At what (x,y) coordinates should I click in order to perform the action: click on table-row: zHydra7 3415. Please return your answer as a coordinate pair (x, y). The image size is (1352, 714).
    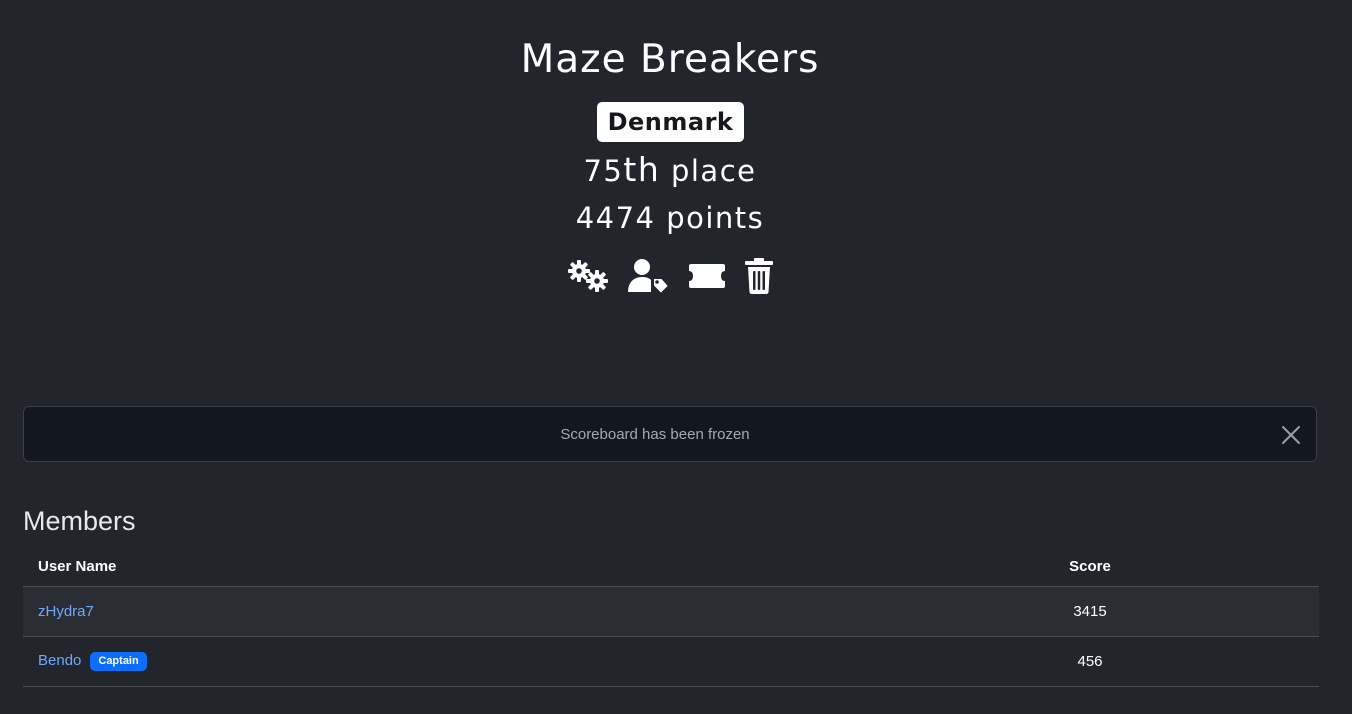
    Looking at the image, I should click on (671, 611).